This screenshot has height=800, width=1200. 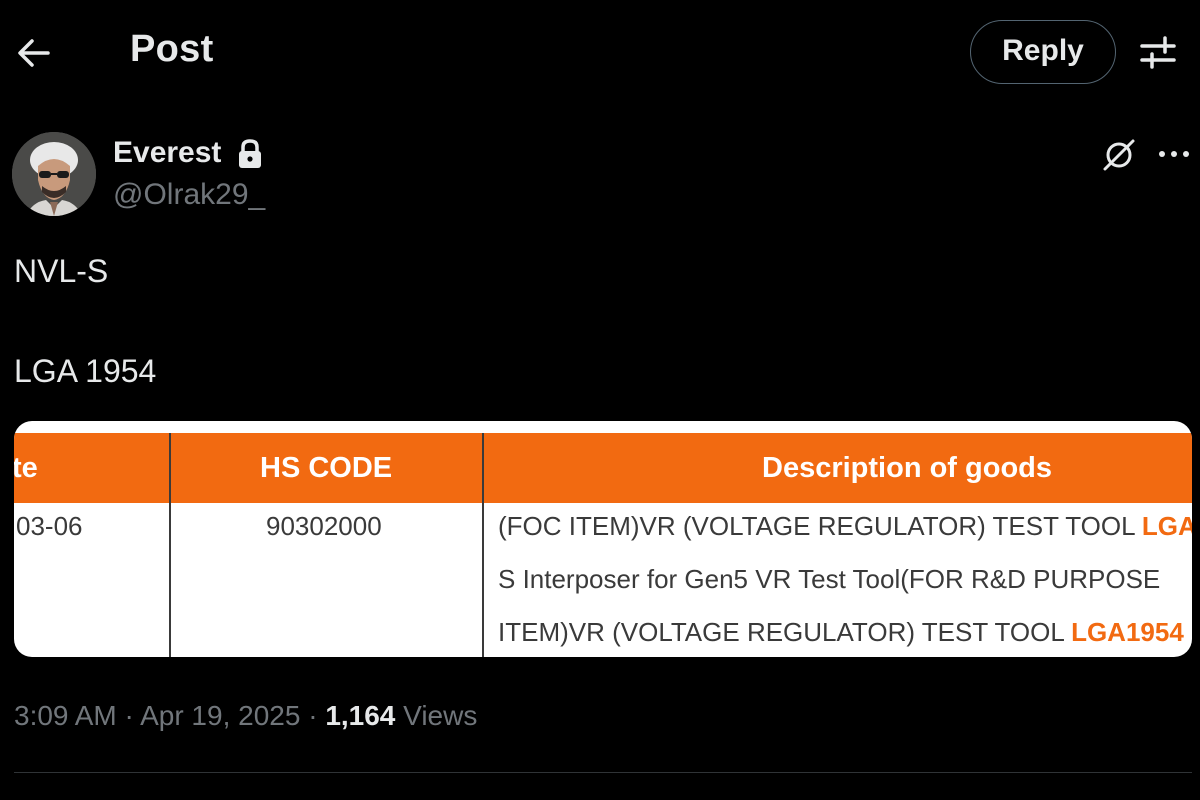 What do you see at coordinates (49, 526) in the screenshot?
I see `cell-date: 03-06` at bounding box center [49, 526].